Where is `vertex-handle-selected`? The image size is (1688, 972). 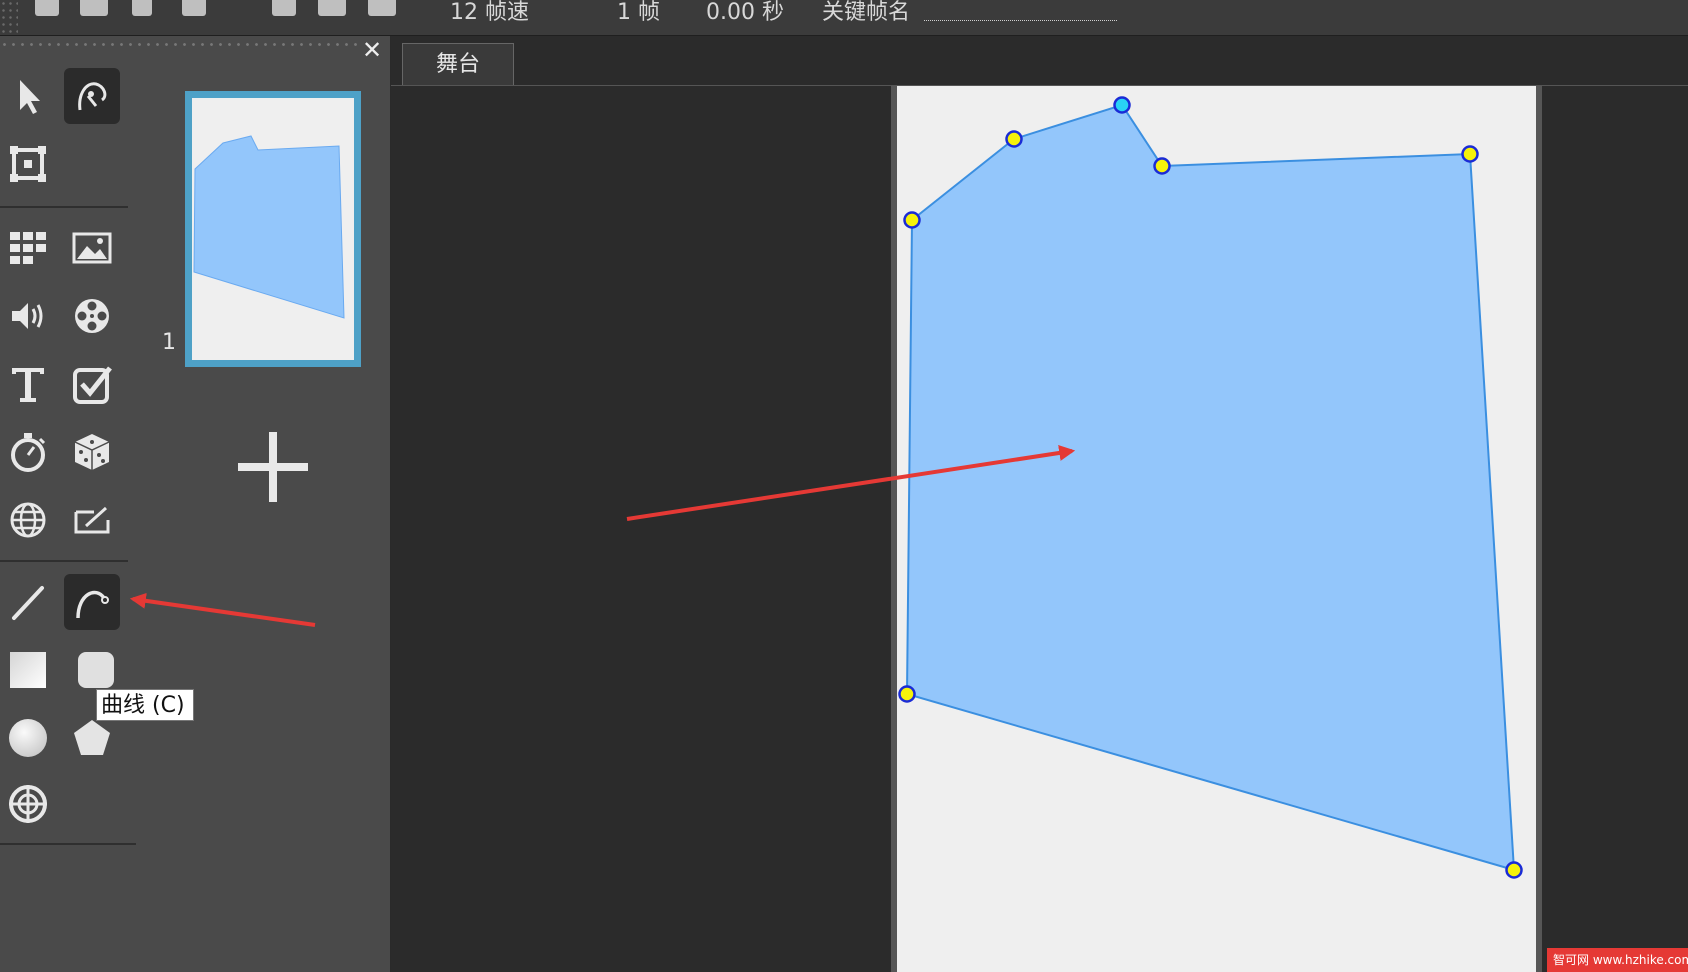
vertex-handle-selected is located at coordinates (1122, 105).